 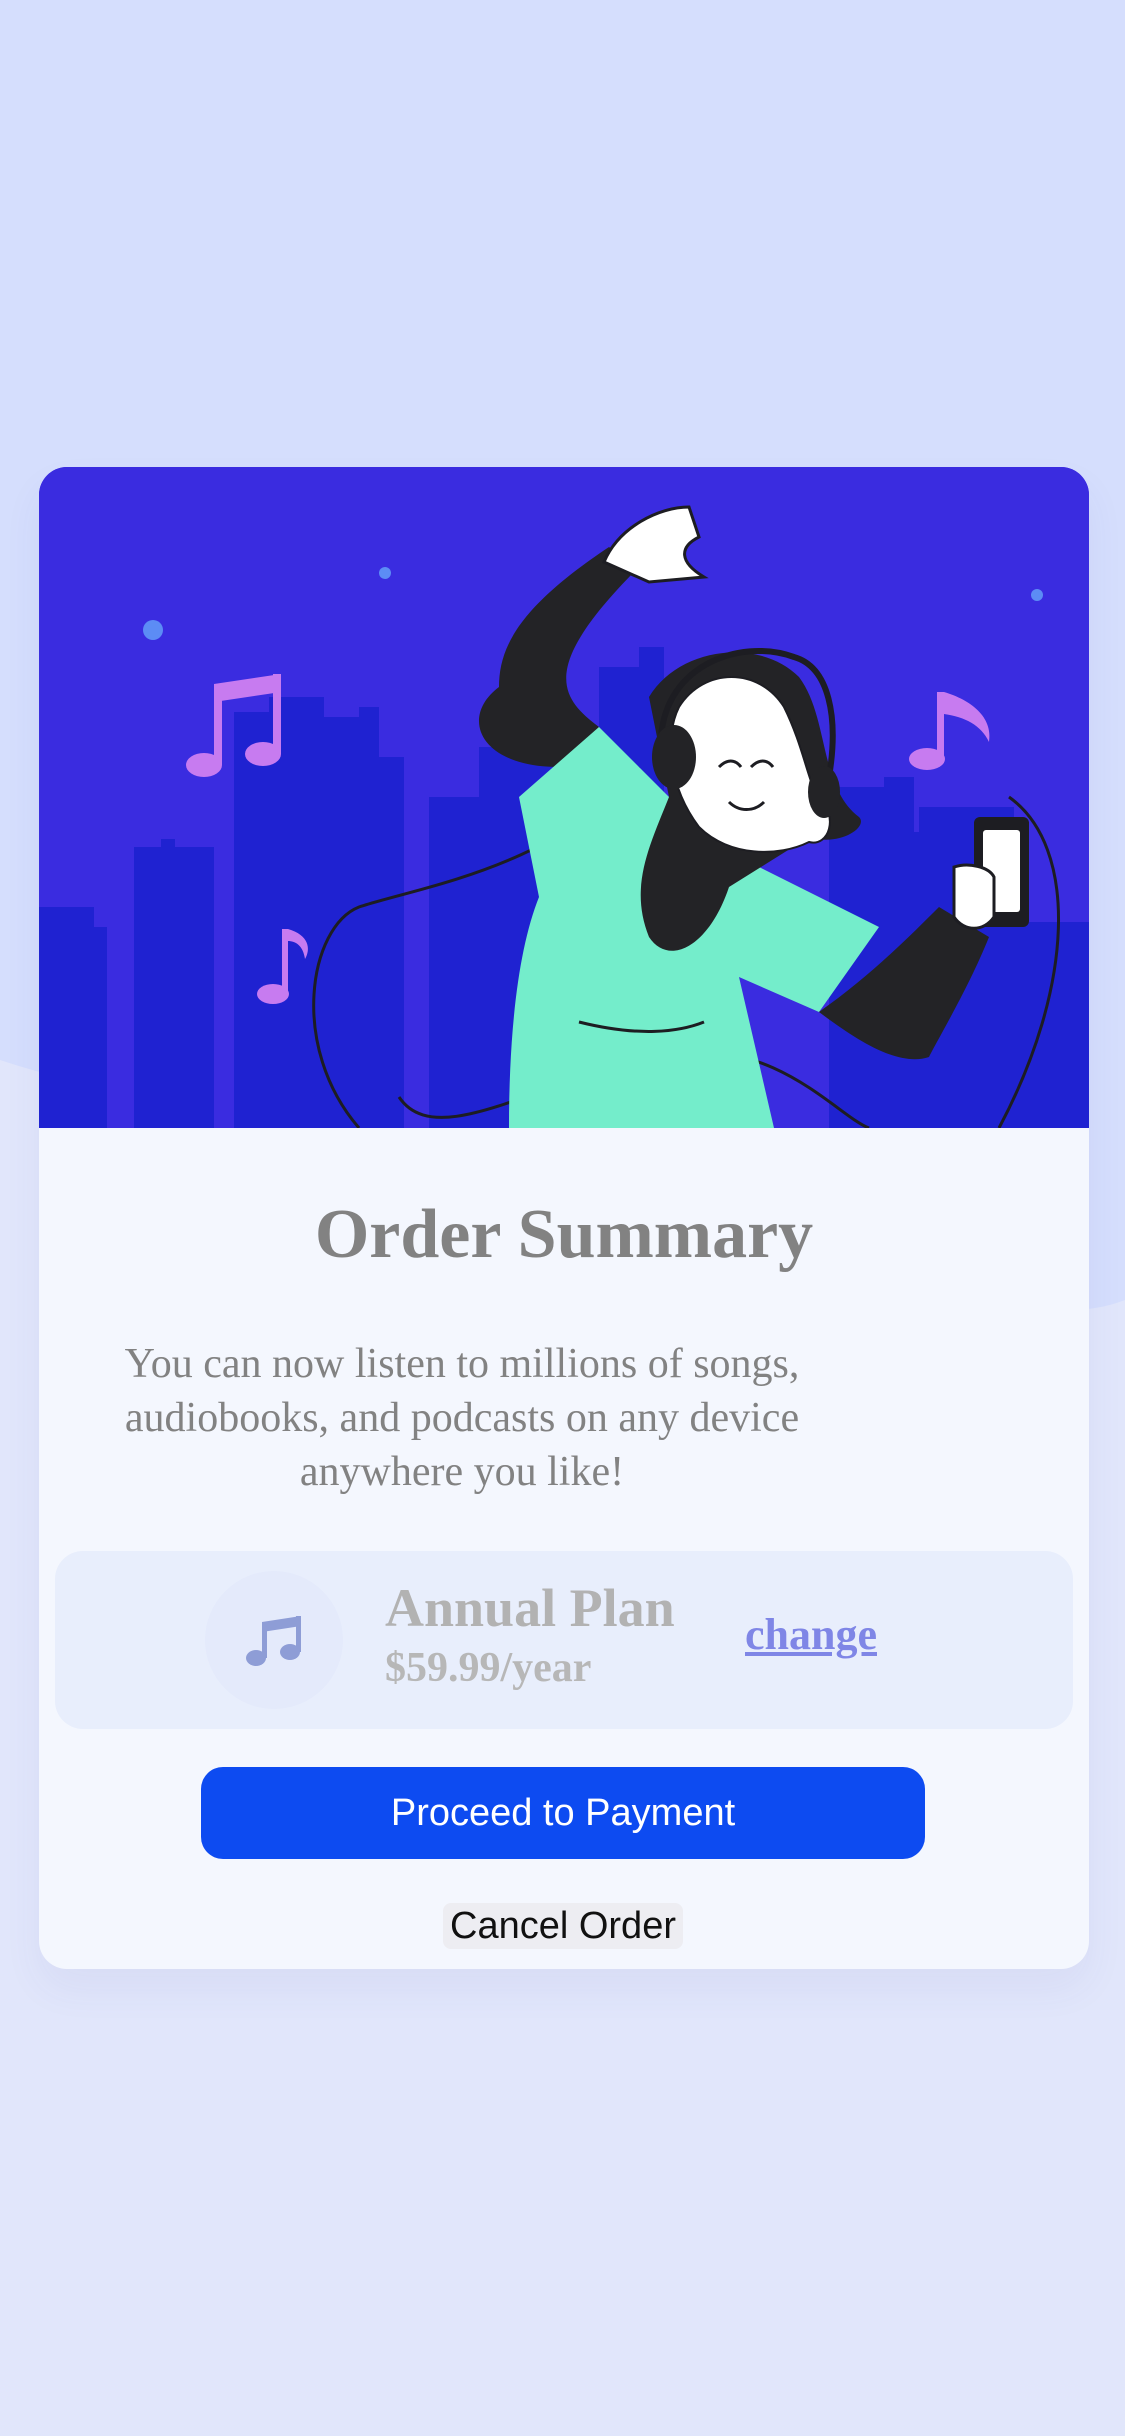 I want to click on plan-icon-circle, so click(x=274, y=1640).